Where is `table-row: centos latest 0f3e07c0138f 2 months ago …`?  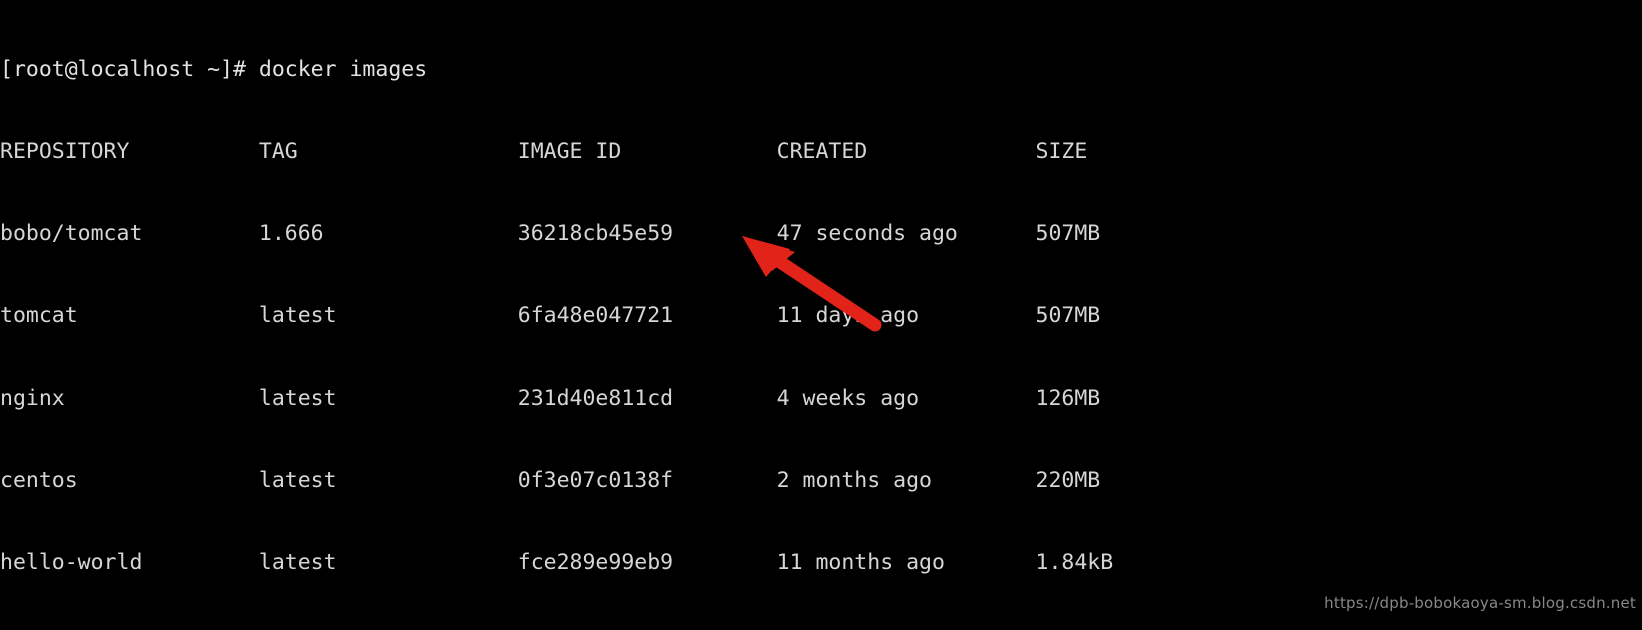 table-row: centos latest 0f3e07c0138f 2 months ago … is located at coordinates (550, 480).